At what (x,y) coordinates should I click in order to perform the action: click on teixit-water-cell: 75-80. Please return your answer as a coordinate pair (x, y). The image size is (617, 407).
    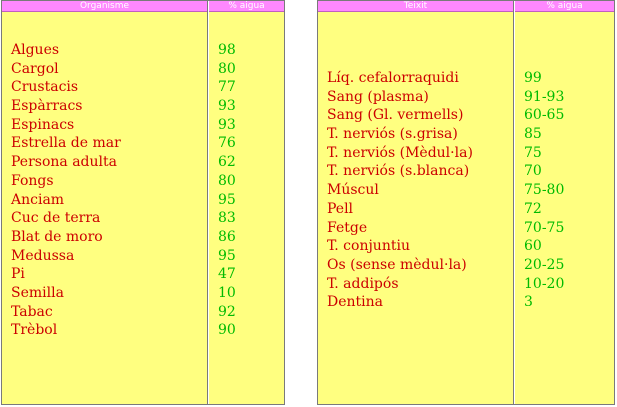
    Looking at the image, I should click on (544, 190).